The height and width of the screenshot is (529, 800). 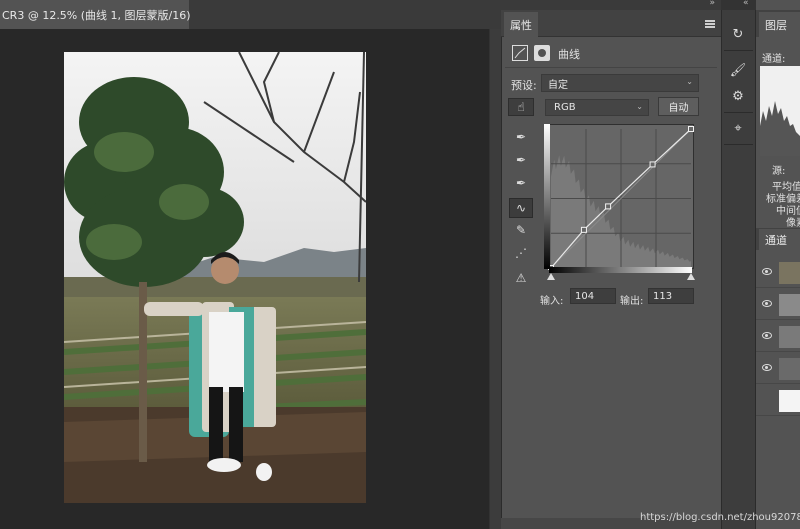 What do you see at coordinates (778, 337) in the screenshot?
I see `channel-row-green` at bounding box center [778, 337].